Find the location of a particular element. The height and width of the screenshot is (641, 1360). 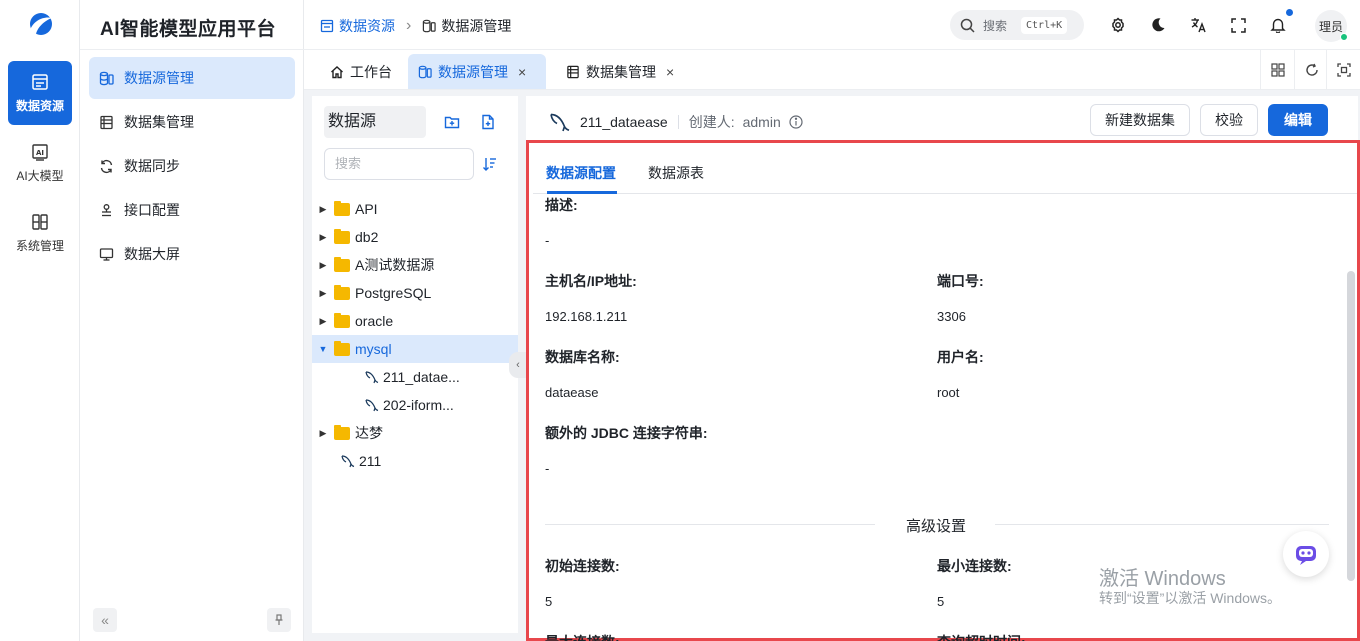

tree-node-folder: ▶ PostgreSQL is located at coordinates (415, 293).